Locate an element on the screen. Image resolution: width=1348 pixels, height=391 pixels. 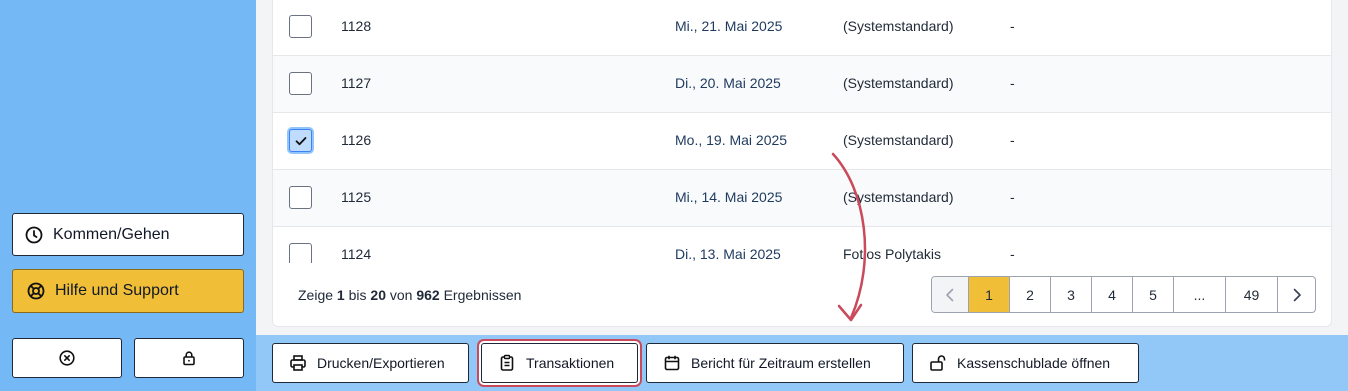
lock-icon is located at coordinates (189, 358).